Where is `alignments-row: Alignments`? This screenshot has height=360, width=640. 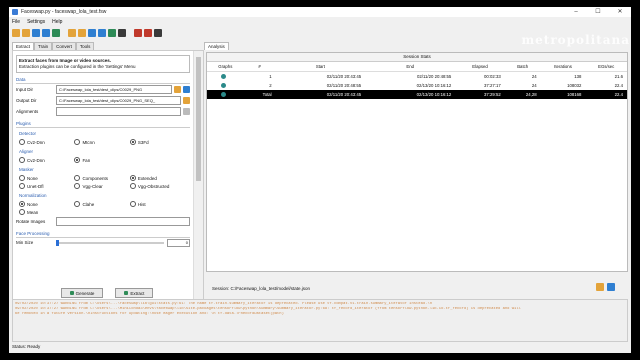
alignments-row: Alignments is located at coordinates (103, 111).